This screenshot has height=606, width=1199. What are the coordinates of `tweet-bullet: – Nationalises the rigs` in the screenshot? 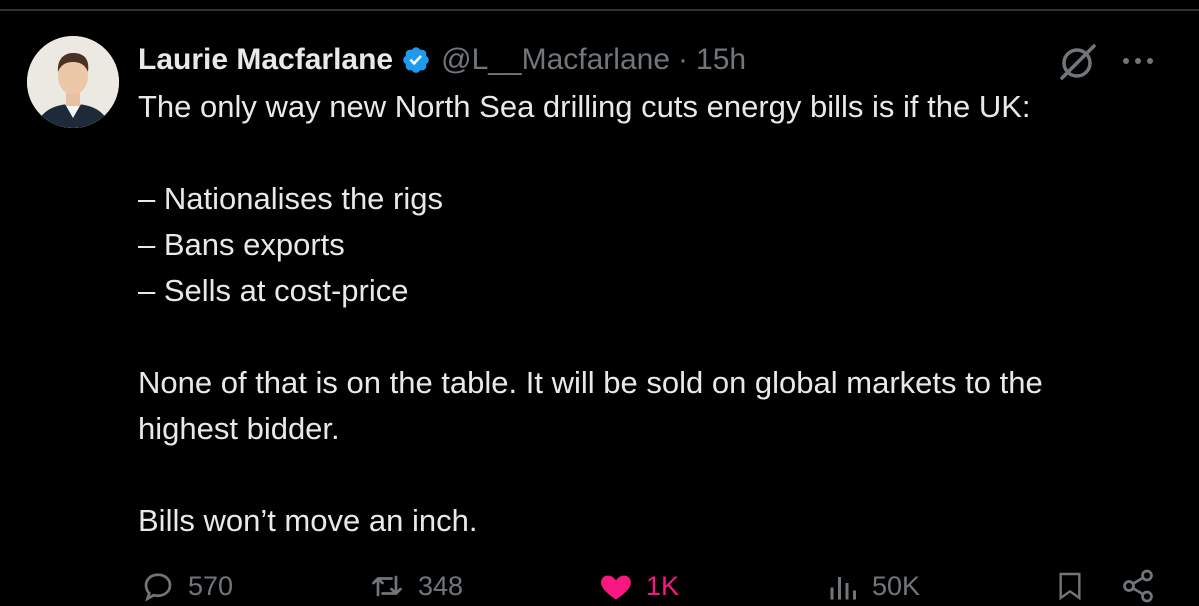 It's located at (290, 198).